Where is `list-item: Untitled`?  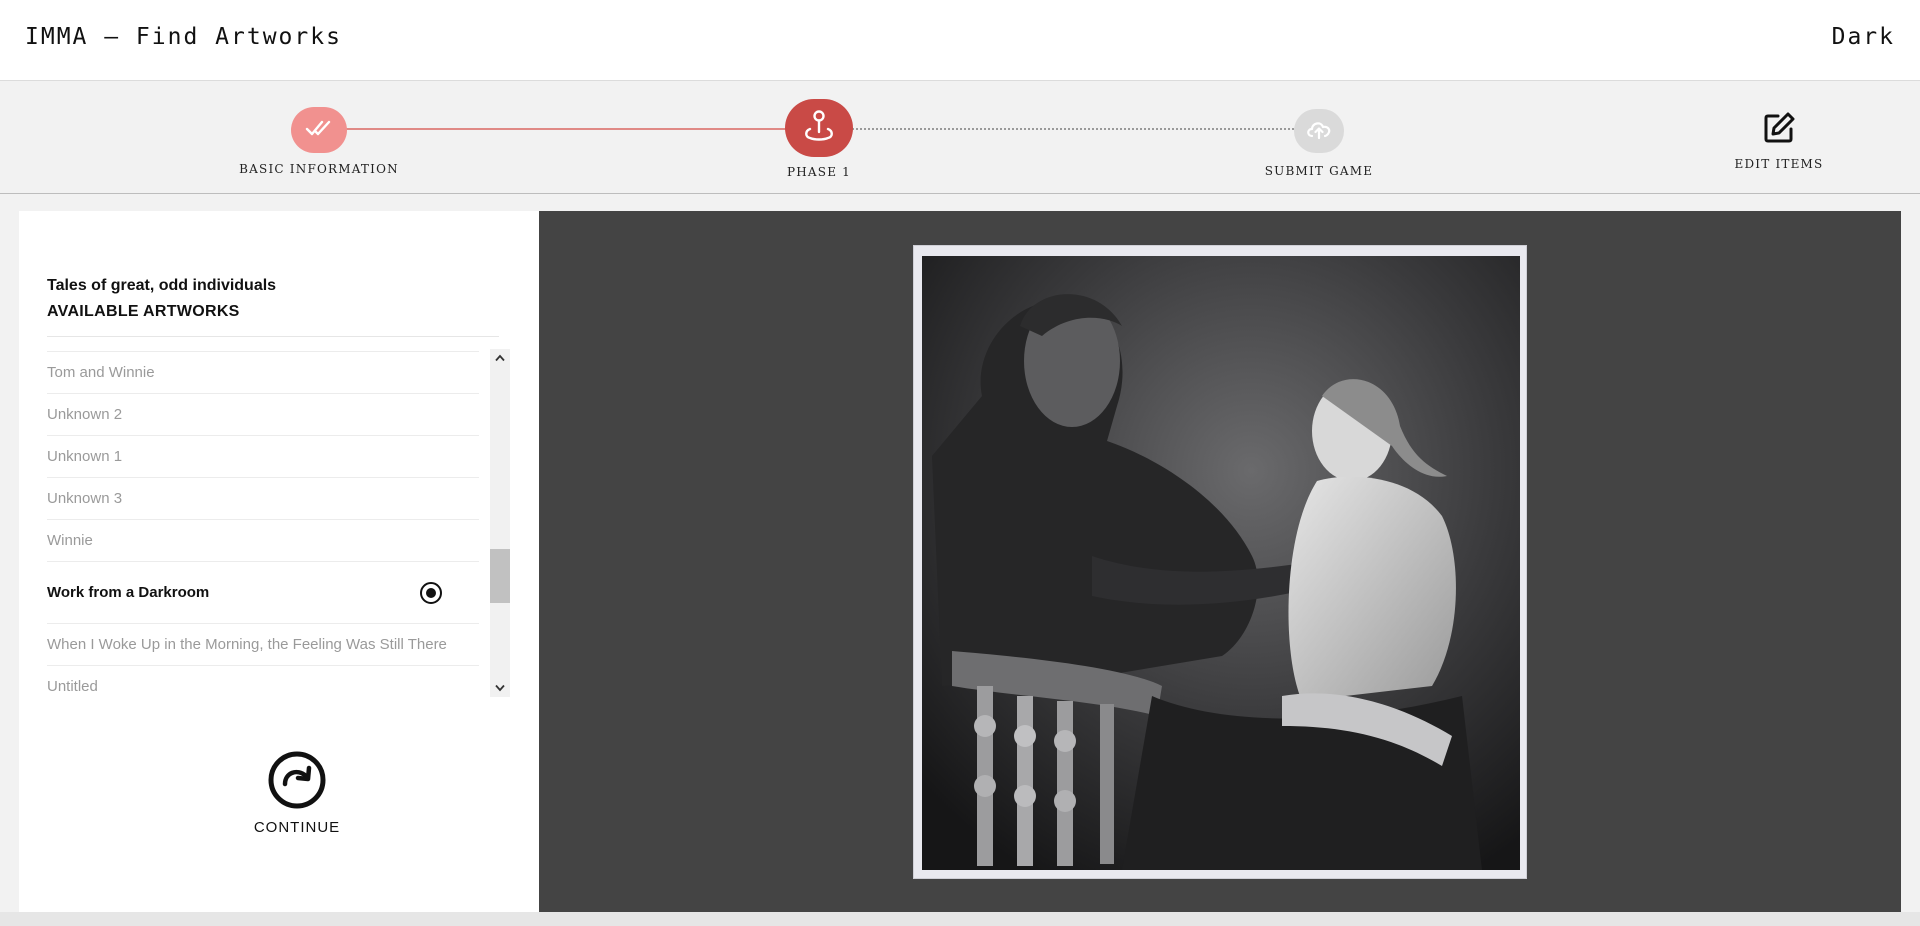
list-item: Untitled is located at coordinates (263, 680).